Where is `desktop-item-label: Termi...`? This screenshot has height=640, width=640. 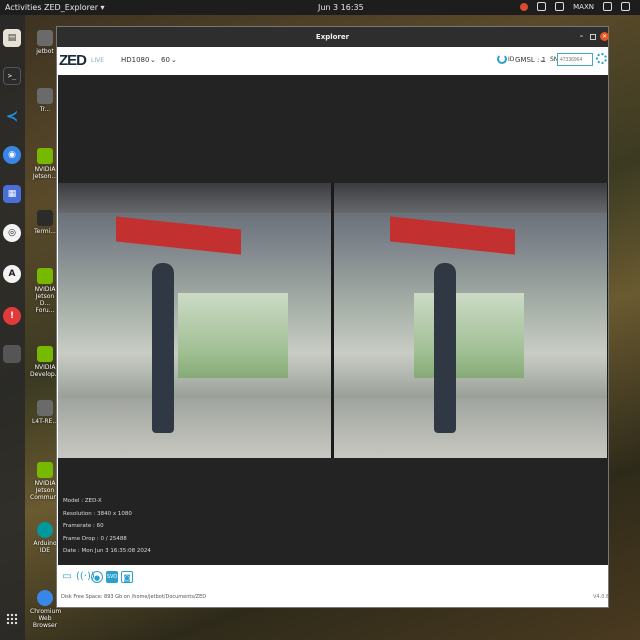 desktop-item-label: Termi... is located at coordinates (45, 231).